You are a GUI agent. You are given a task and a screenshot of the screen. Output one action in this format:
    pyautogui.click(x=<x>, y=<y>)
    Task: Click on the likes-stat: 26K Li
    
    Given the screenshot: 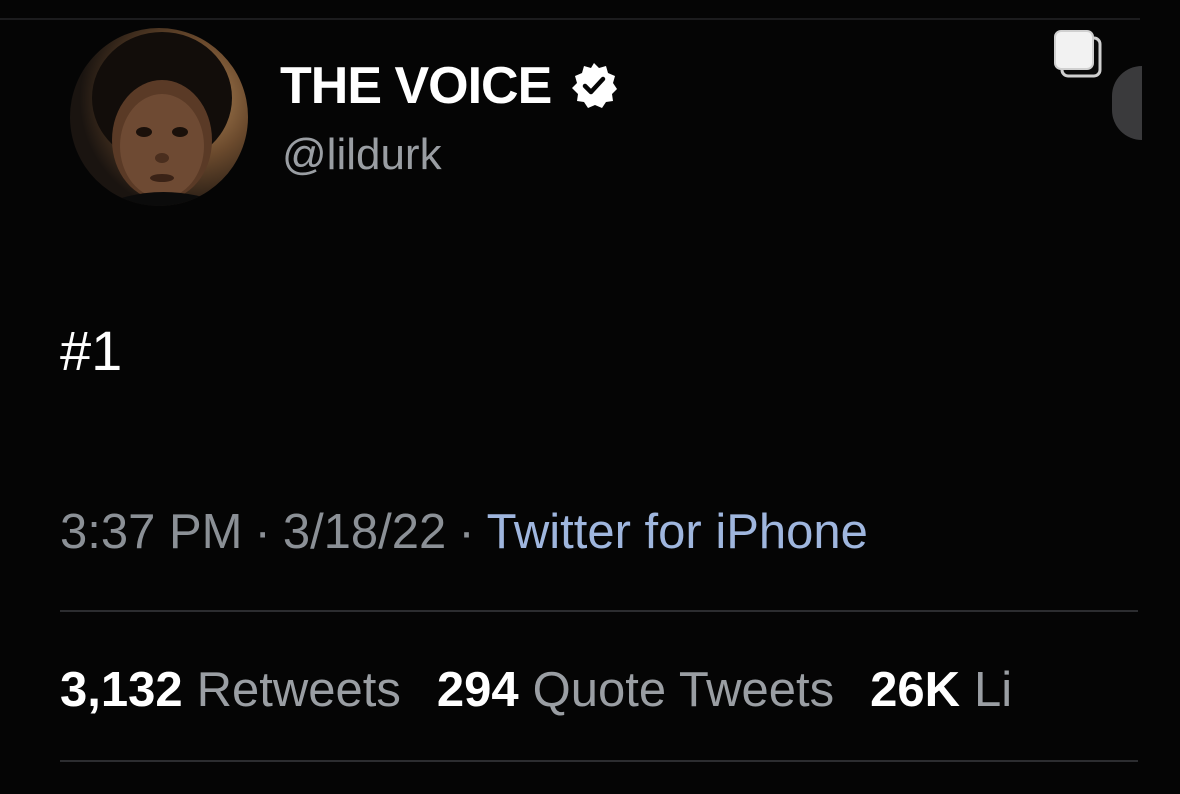 What is the action you would take?
    pyautogui.click(x=959, y=690)
    